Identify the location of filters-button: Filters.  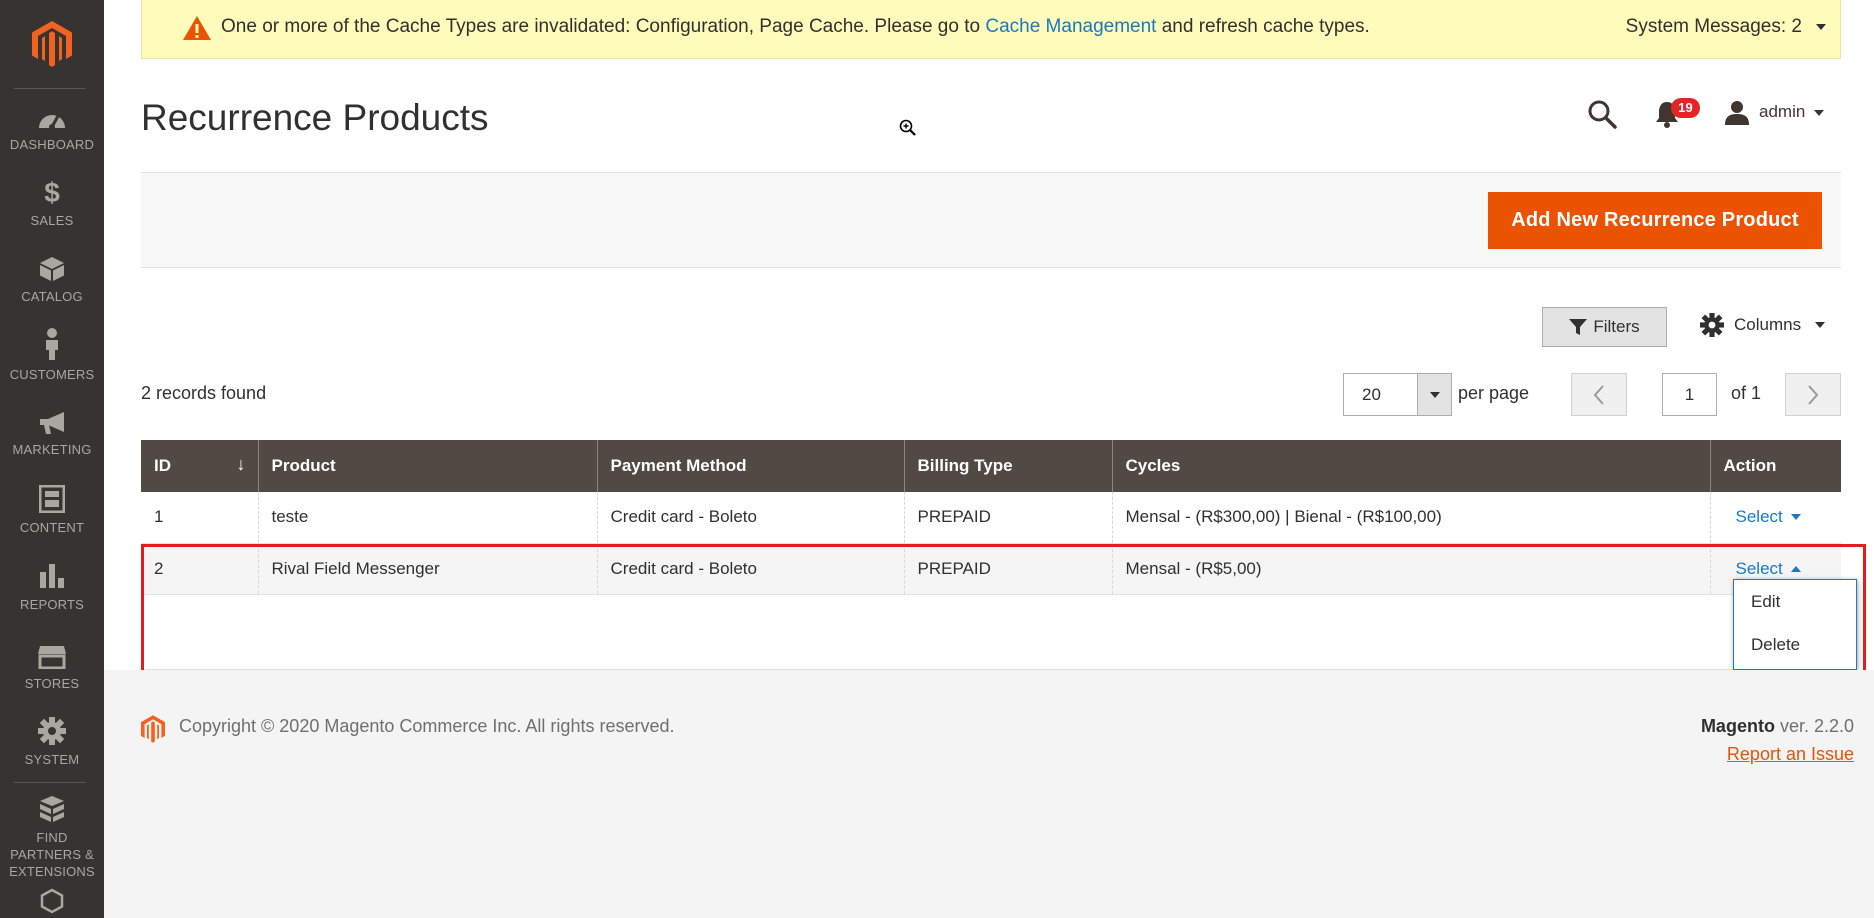
(1604, 327).